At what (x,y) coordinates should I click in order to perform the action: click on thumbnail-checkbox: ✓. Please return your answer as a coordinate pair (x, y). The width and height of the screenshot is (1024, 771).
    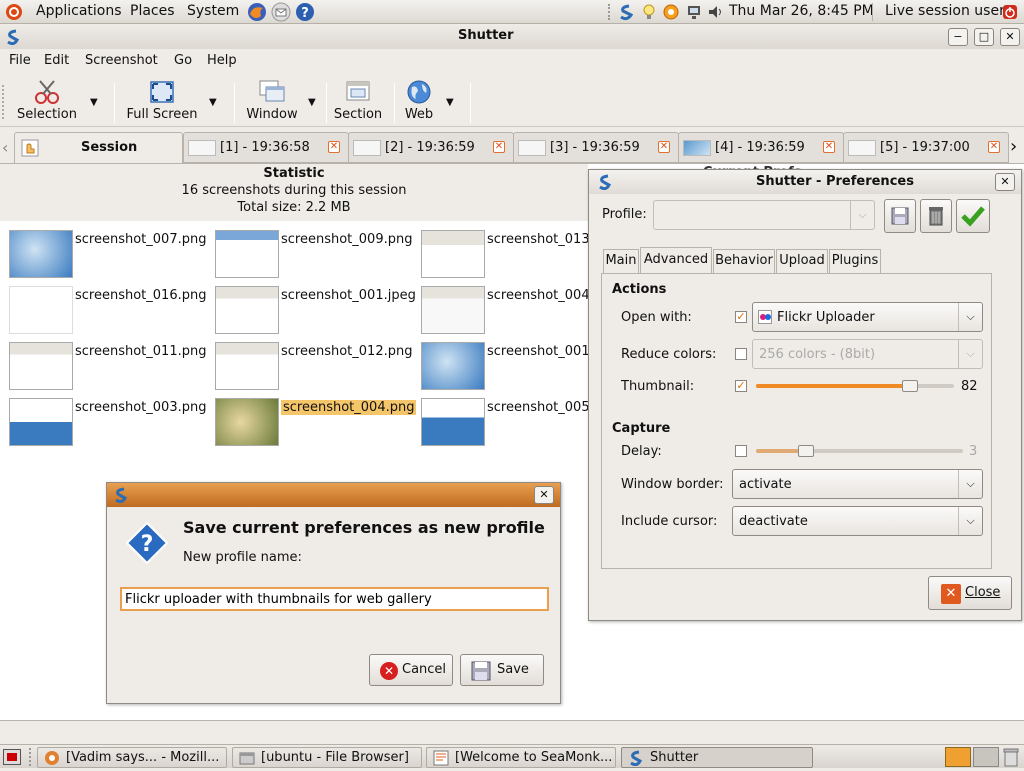
    Looking at the image, I should click on (741, 386).